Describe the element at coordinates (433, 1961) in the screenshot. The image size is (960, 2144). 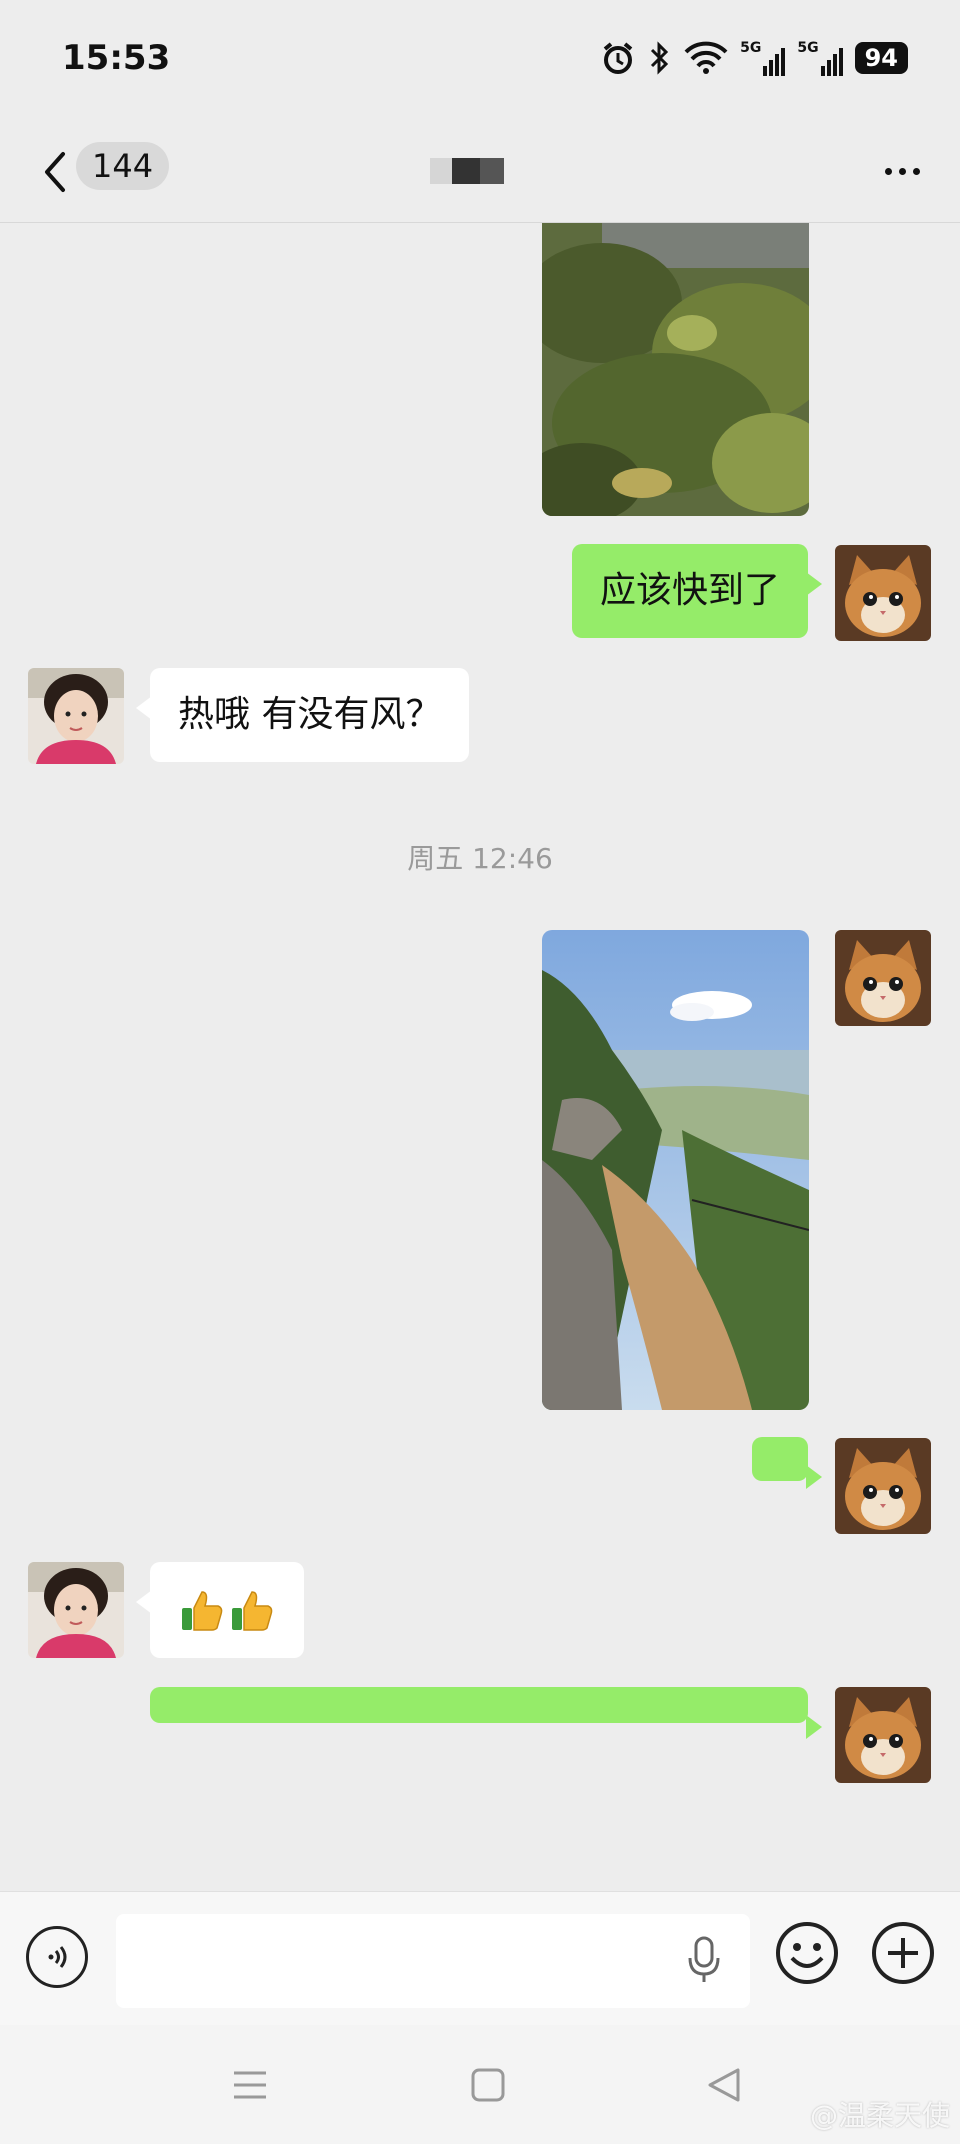
I see `message-input` at that location.